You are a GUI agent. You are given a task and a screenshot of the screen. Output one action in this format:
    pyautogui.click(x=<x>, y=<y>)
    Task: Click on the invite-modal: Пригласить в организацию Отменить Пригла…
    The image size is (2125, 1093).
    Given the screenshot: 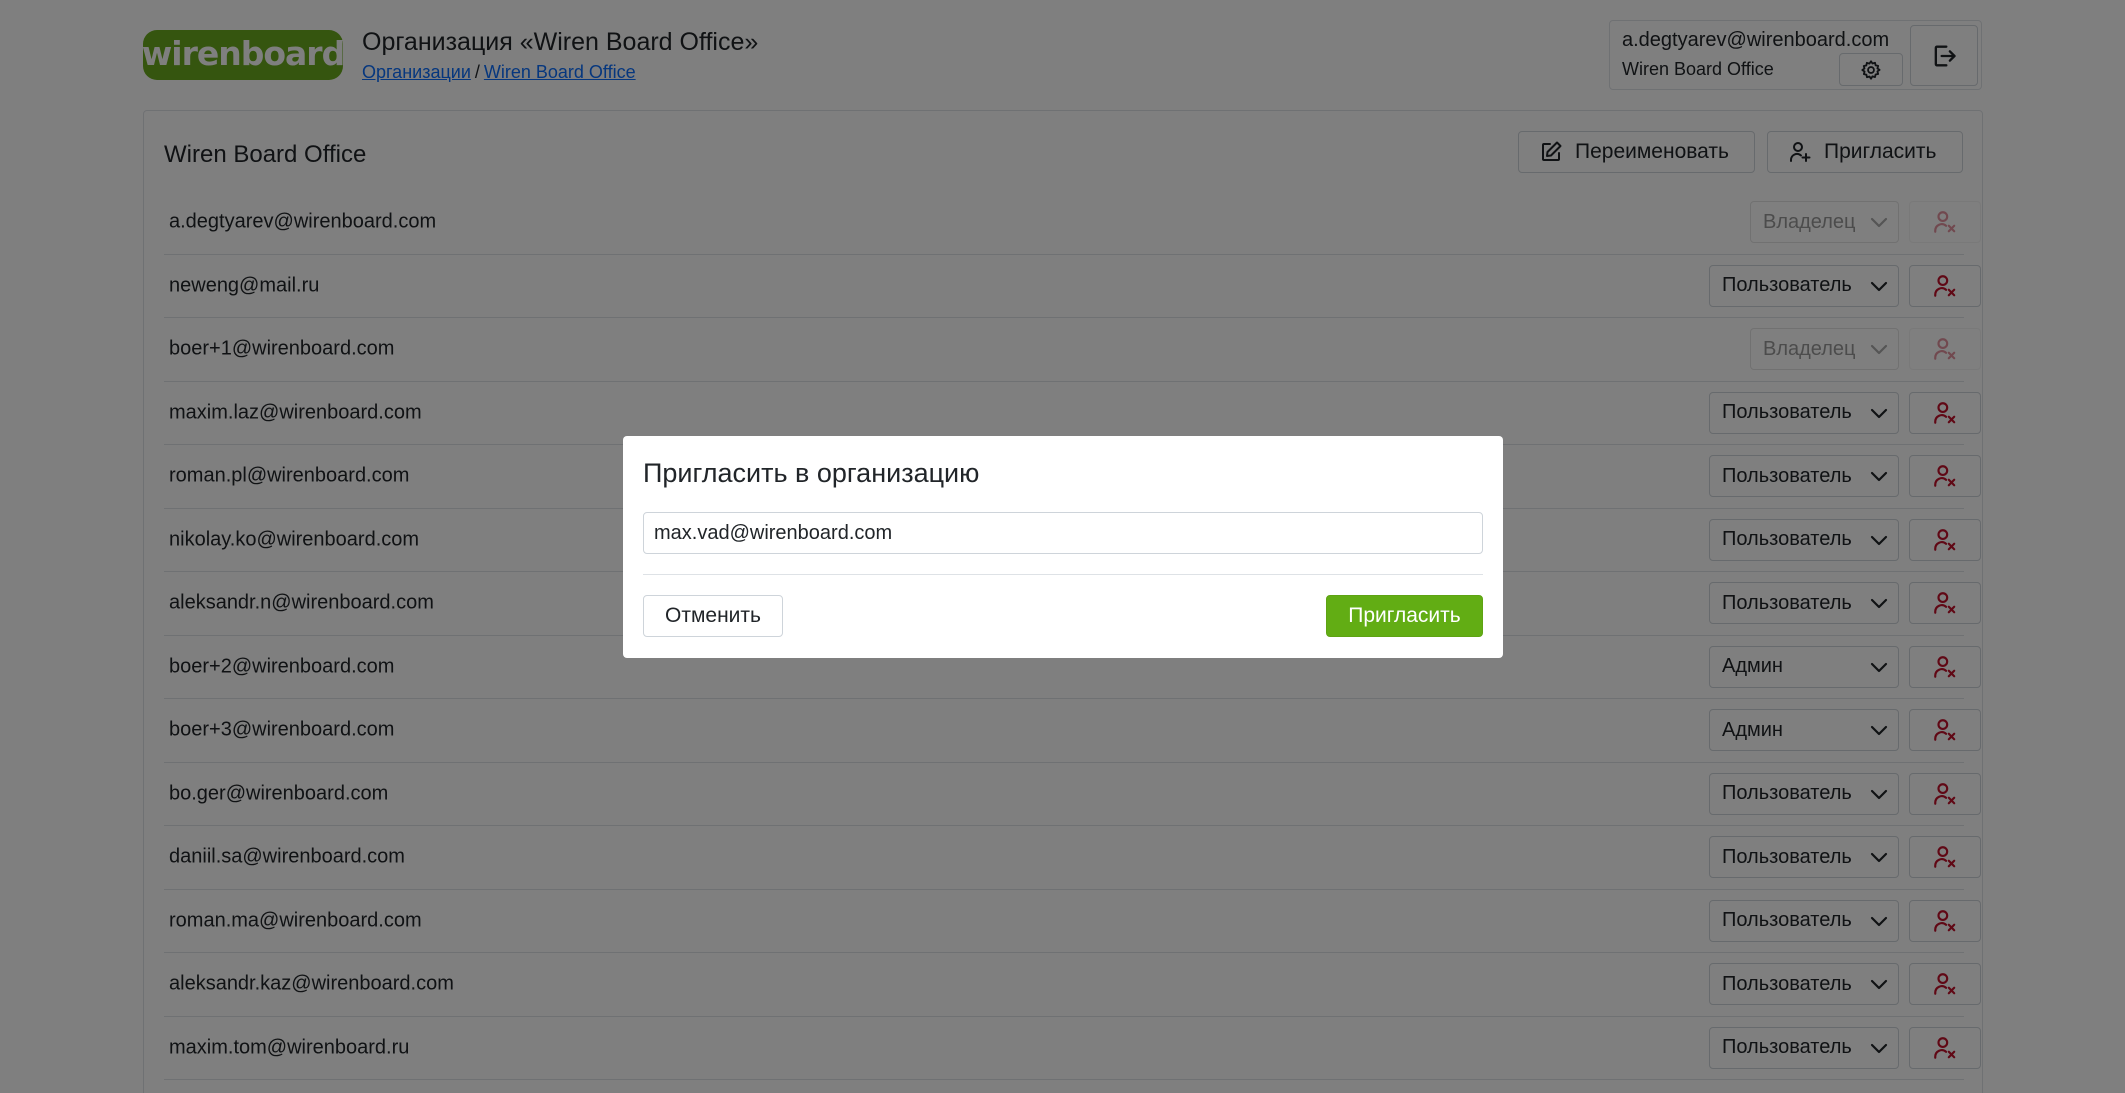 What is the action you would take?
    pyautogui.click(x=1063, y=547)
    